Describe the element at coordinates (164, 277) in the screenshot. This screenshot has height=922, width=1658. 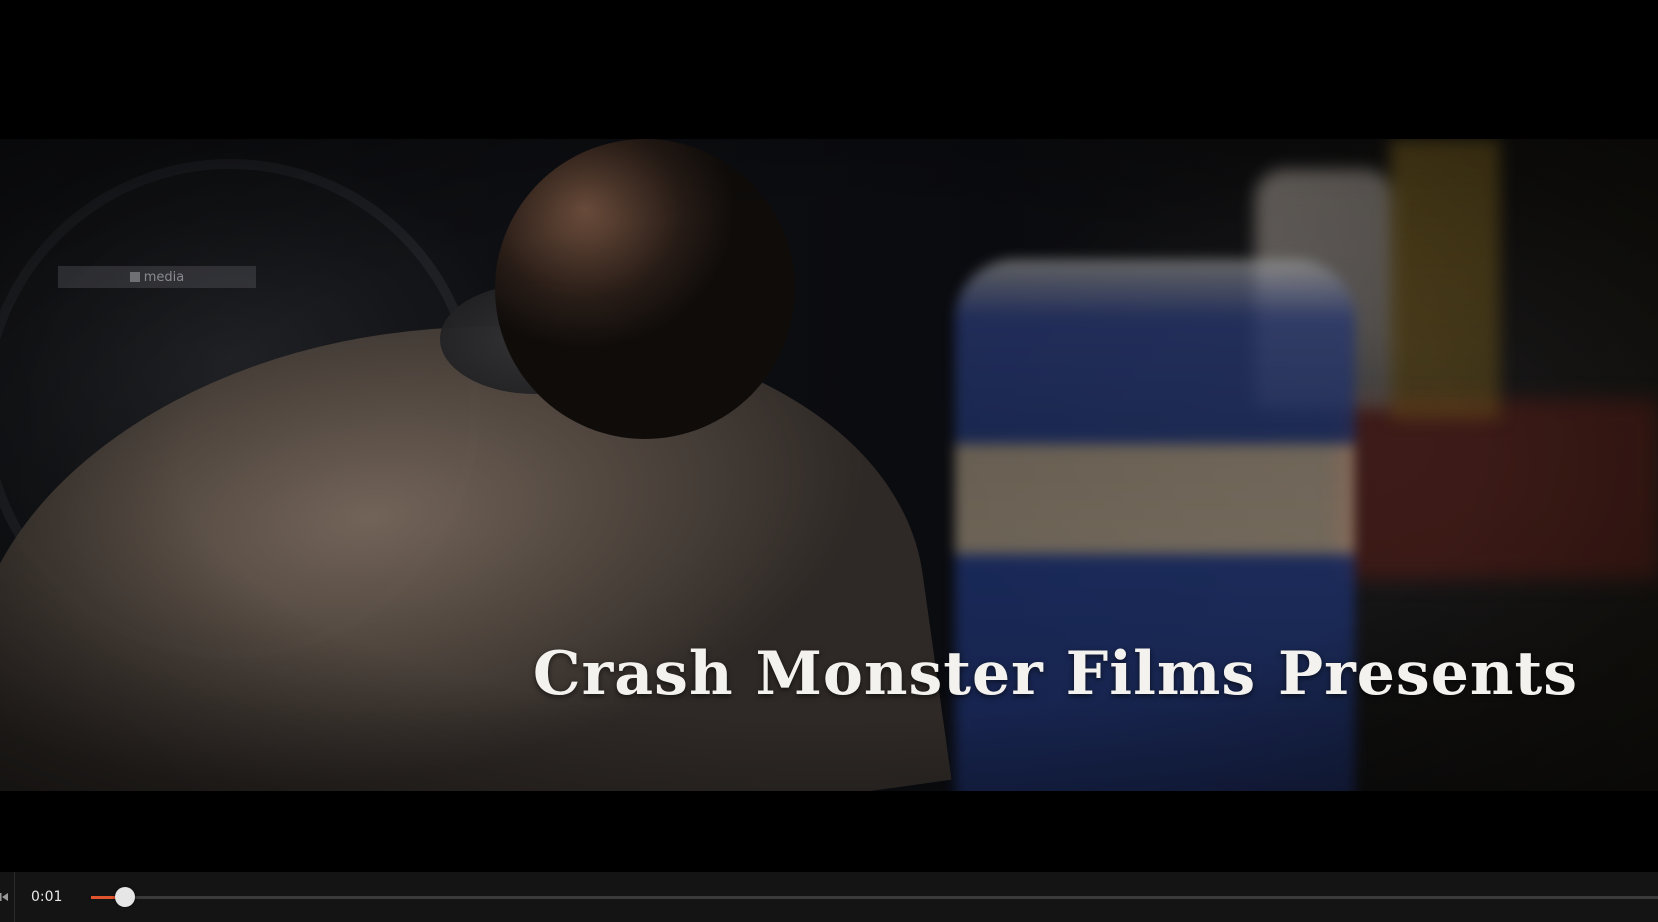
I see `media-watermark-label: media` at that location.